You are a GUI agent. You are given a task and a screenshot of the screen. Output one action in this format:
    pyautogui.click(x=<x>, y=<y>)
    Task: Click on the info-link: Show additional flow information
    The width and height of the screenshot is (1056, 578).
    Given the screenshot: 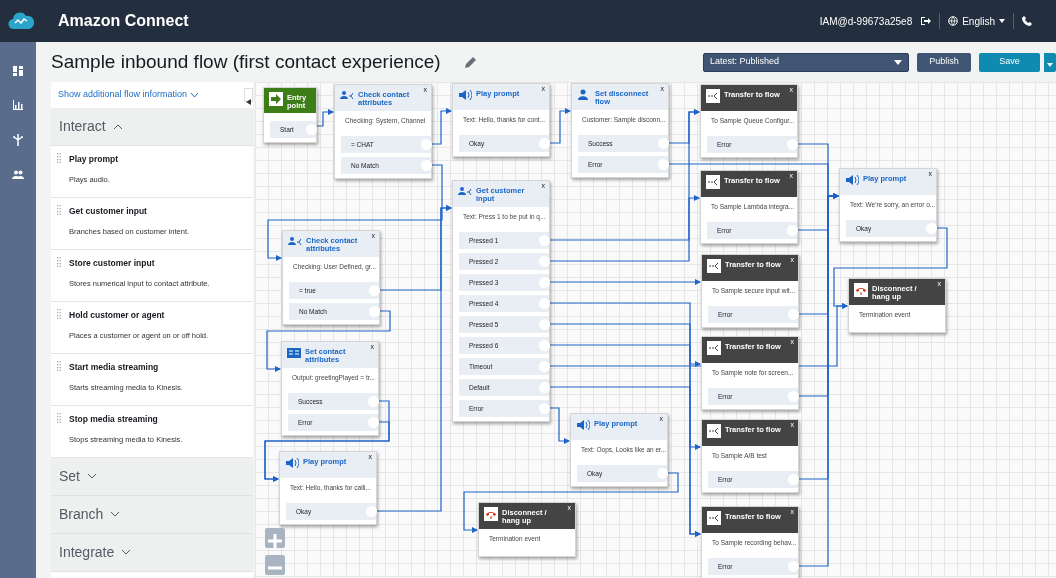 What is the action you would take?
    pyautogui.click(x=123, y=95)
    